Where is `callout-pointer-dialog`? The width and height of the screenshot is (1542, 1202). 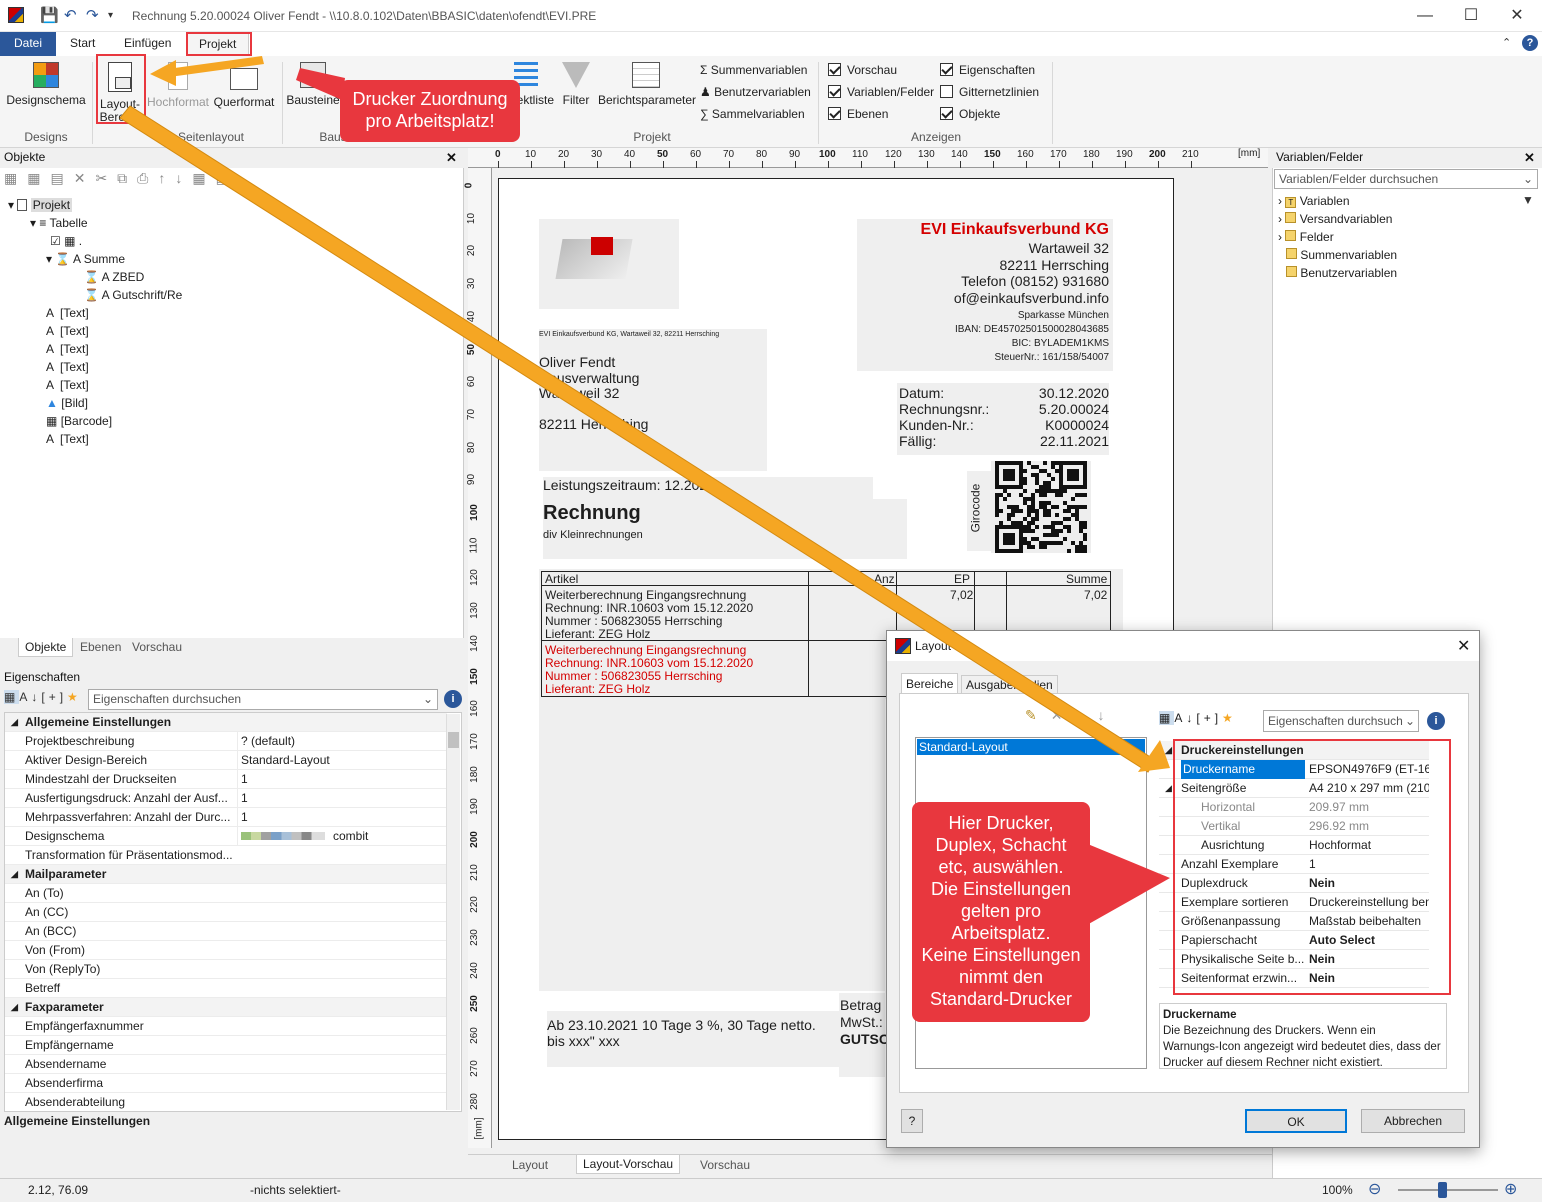
callout-pointer-dialog is located at coordinates (1124, 885).